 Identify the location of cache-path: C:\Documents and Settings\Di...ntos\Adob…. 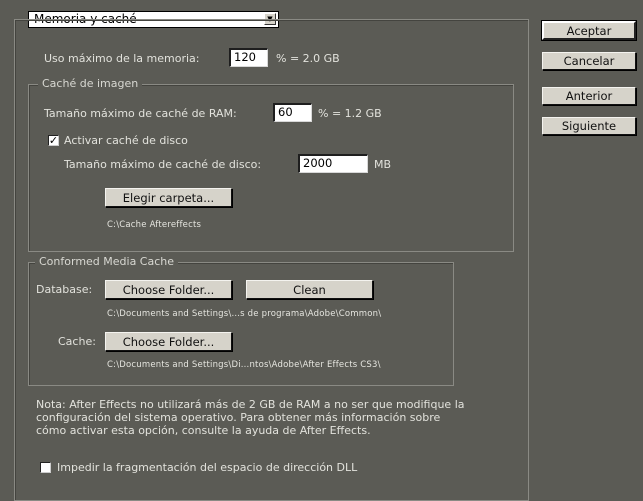
(244, 365).